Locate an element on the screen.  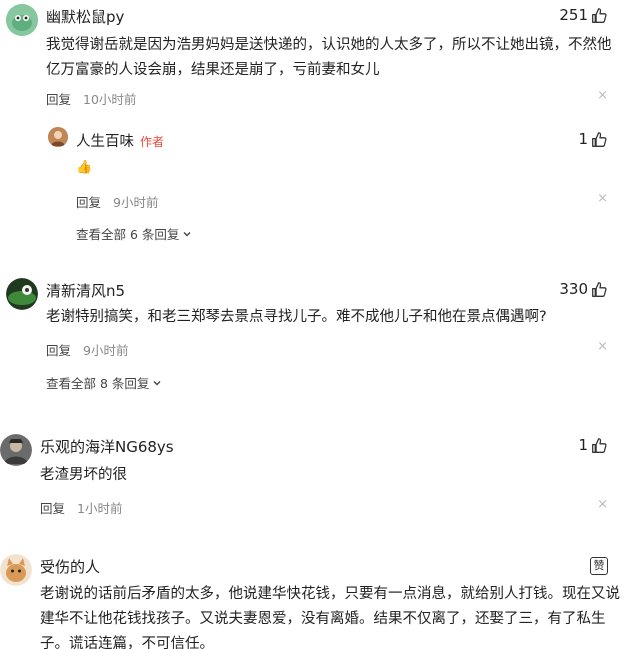
comment-text: 老谢特别搞笑，和老三郑琴去景点寻找儿子。难不成他儿子和他在景点偶遇啊? is located at coordinates (296, 317).